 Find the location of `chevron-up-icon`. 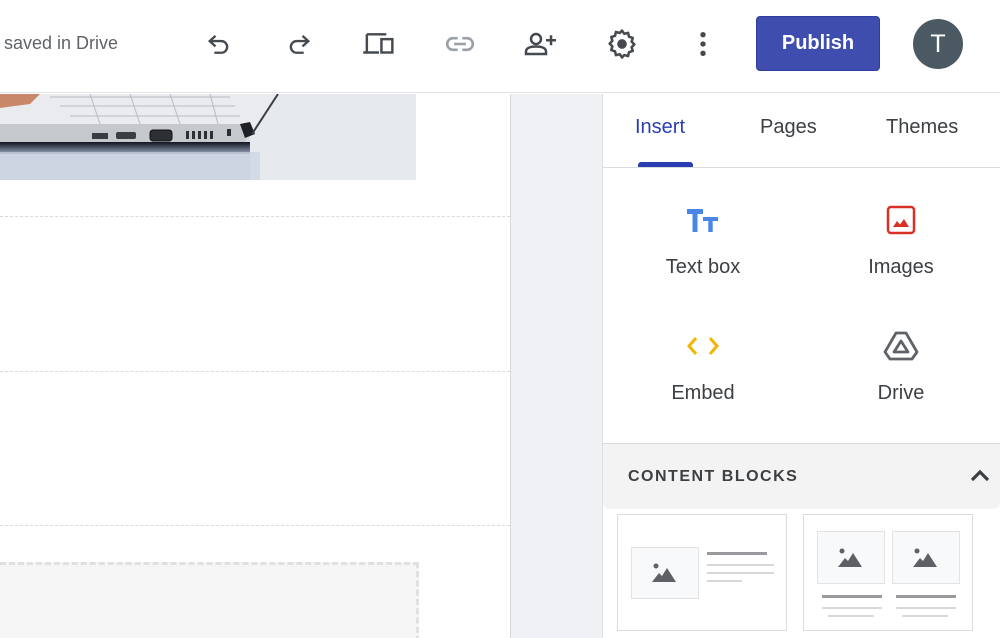

chevron-up-icon is located at coordinates (980, 476).